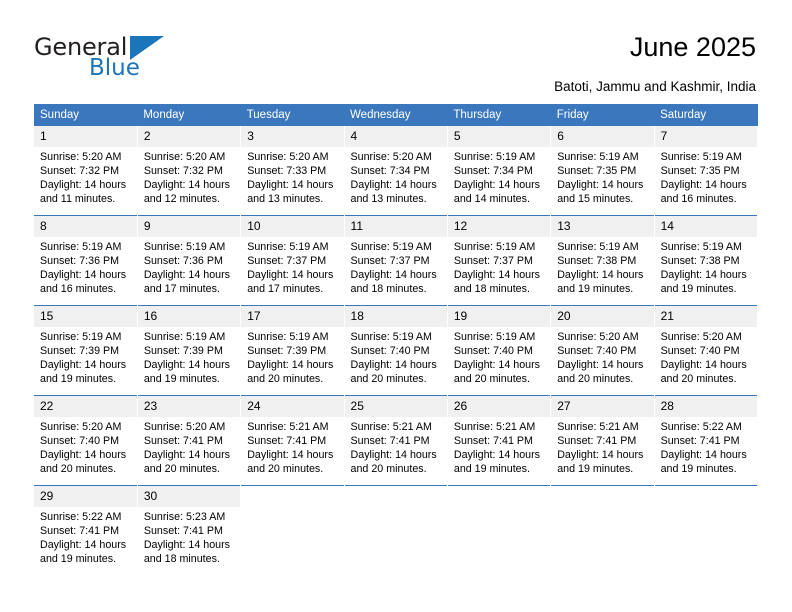 The image size is (792, 612). What do you see at coordinates (80, 261) in the screenshot?
I see `sunset-text: Sunset: 7:36 PM` at bounding box center [80, 261].